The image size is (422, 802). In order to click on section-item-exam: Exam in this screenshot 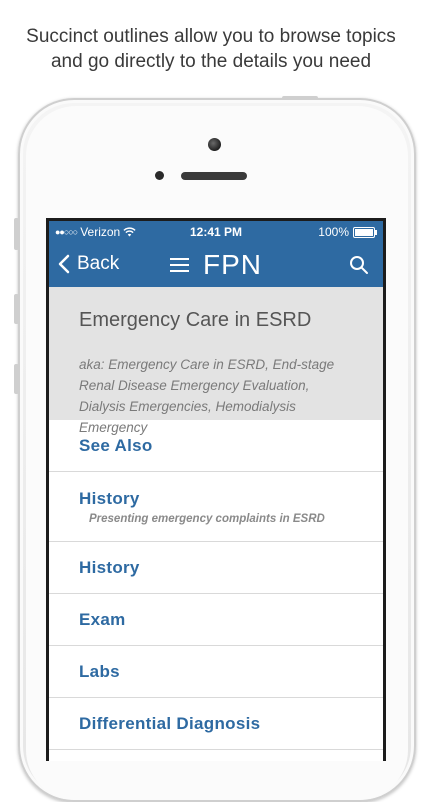, I will do `click(216, 620)`.